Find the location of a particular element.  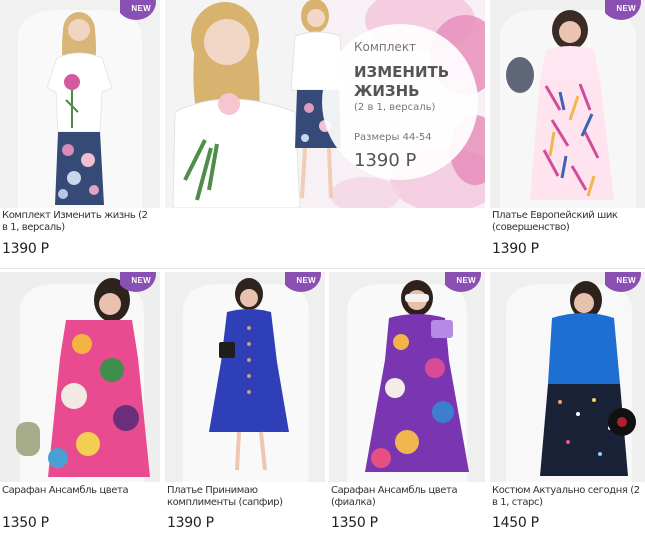

new-badge-4: NEW is located at coordinates (305, 282).